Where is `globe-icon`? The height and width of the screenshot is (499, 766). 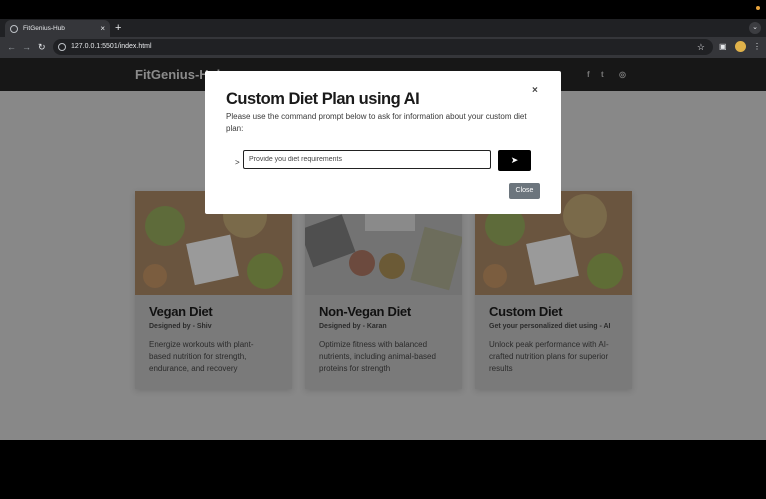 globe-icon is located at coordinates (14, 28).